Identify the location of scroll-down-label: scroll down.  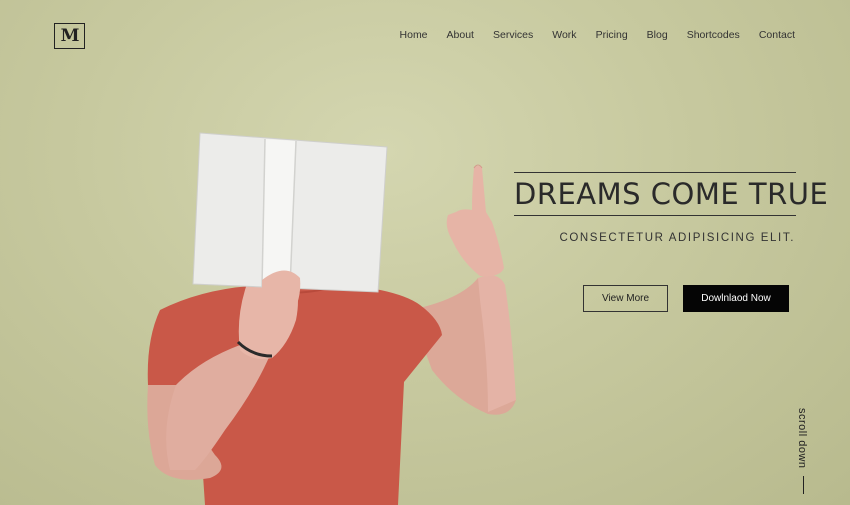
(802, 438).